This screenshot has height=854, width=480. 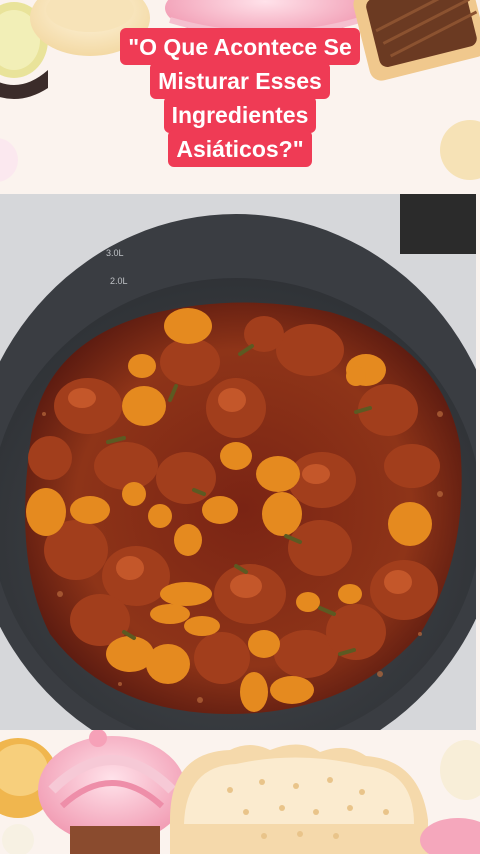 What do you see at coordinates (240, 80) in the screenshot?
I see `caption-line: Misturar Esses` at bounding box center [240, 80].